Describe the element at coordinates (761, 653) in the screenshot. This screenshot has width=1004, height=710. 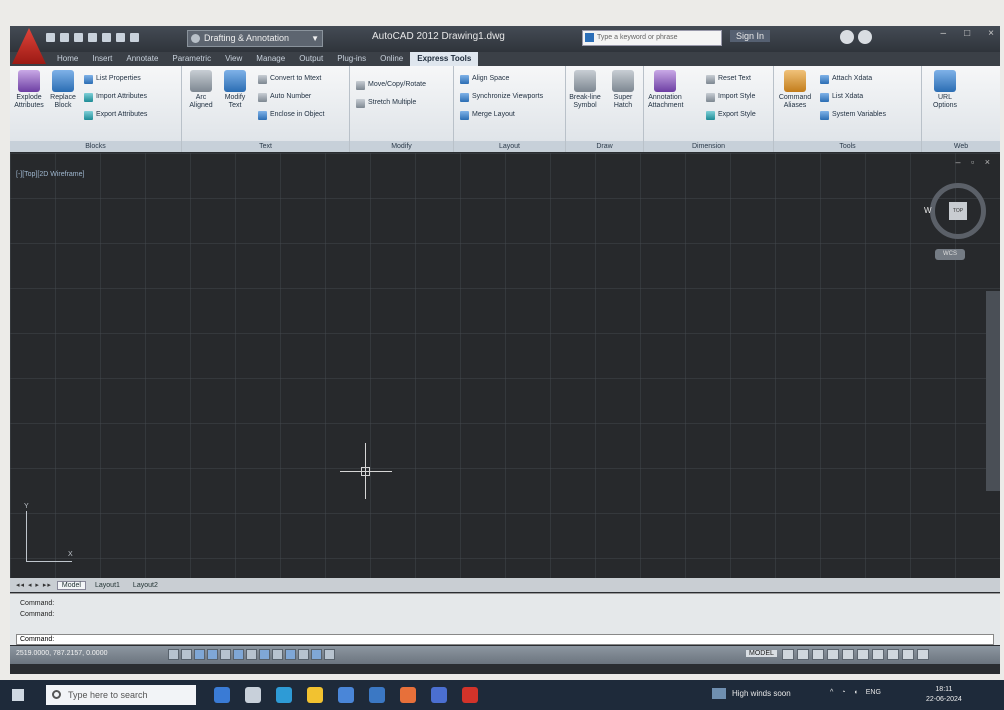
I see `model-space-button: MODEL` at that location.